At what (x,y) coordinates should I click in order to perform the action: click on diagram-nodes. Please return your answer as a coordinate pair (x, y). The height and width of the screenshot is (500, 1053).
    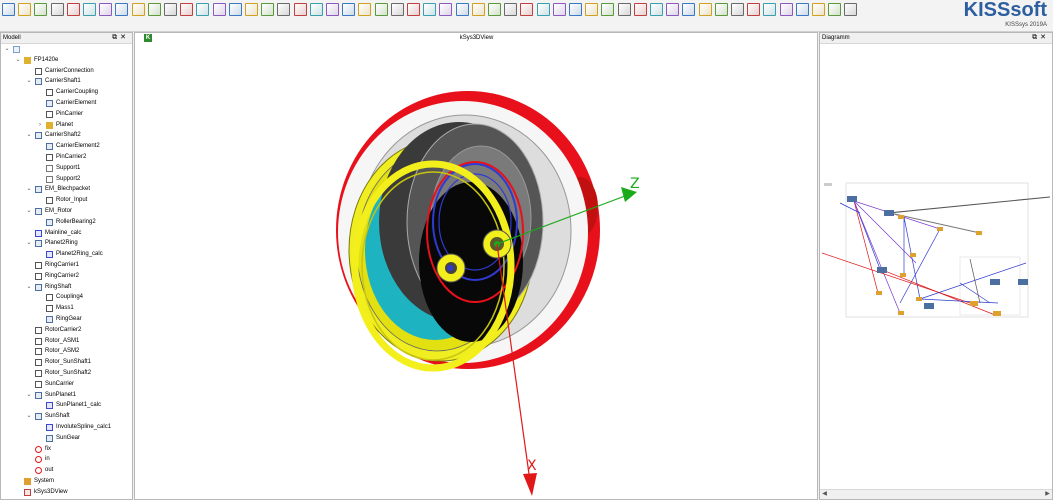
    Looking at the image, I should click on (937, 256).